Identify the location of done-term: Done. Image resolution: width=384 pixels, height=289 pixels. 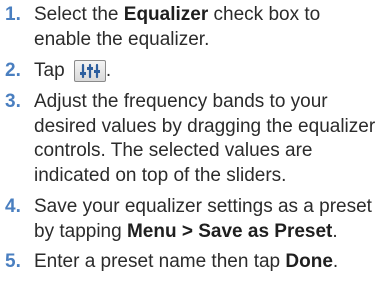
(309, 261).